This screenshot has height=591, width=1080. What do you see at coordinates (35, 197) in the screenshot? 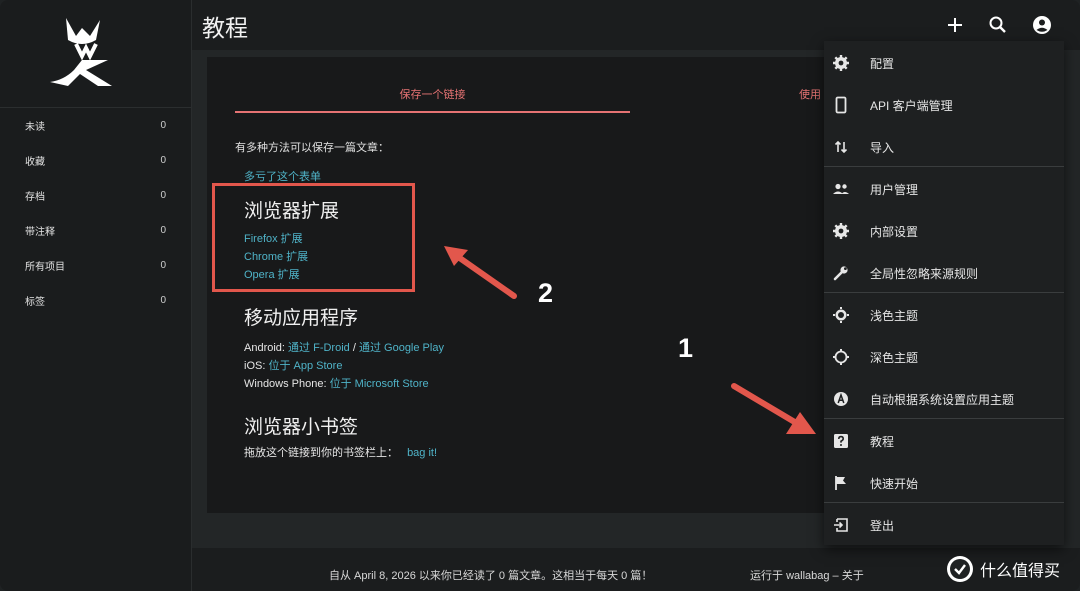
I see `sidebar-item-label: 存档` at bounding box center [35, 197].